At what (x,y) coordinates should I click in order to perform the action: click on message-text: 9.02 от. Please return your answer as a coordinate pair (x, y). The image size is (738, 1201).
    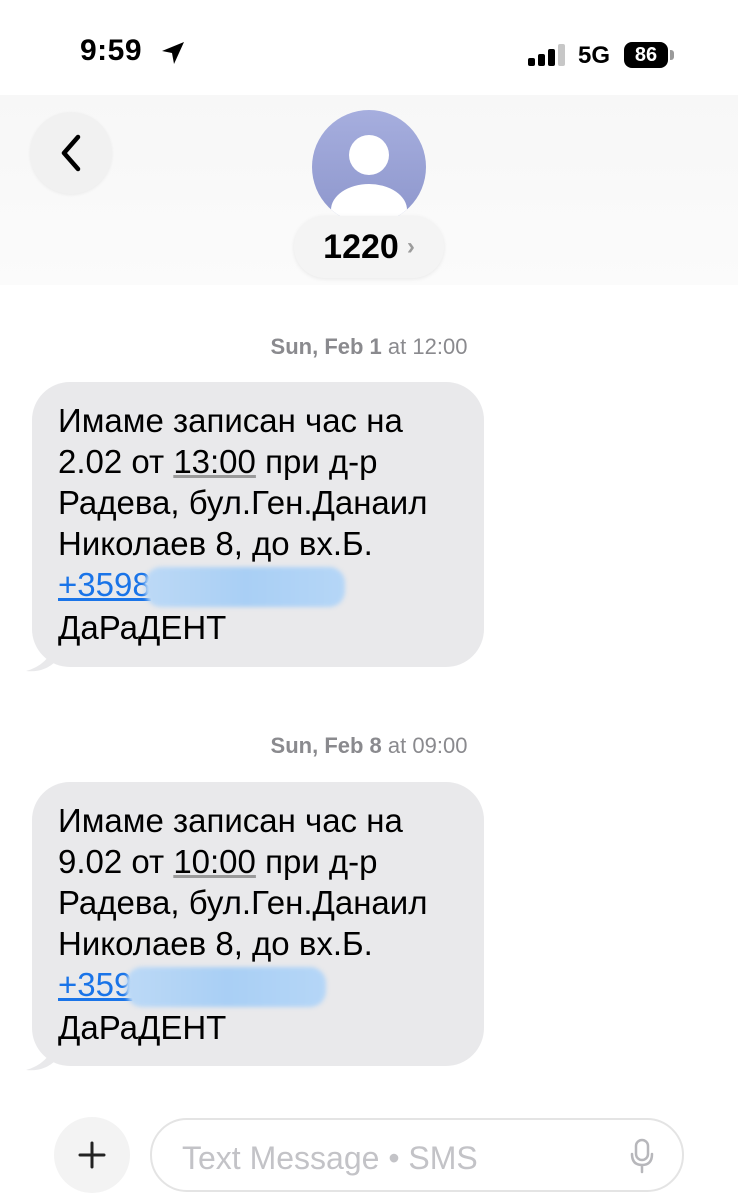
    Looking at the image, I should click on (116, 861).